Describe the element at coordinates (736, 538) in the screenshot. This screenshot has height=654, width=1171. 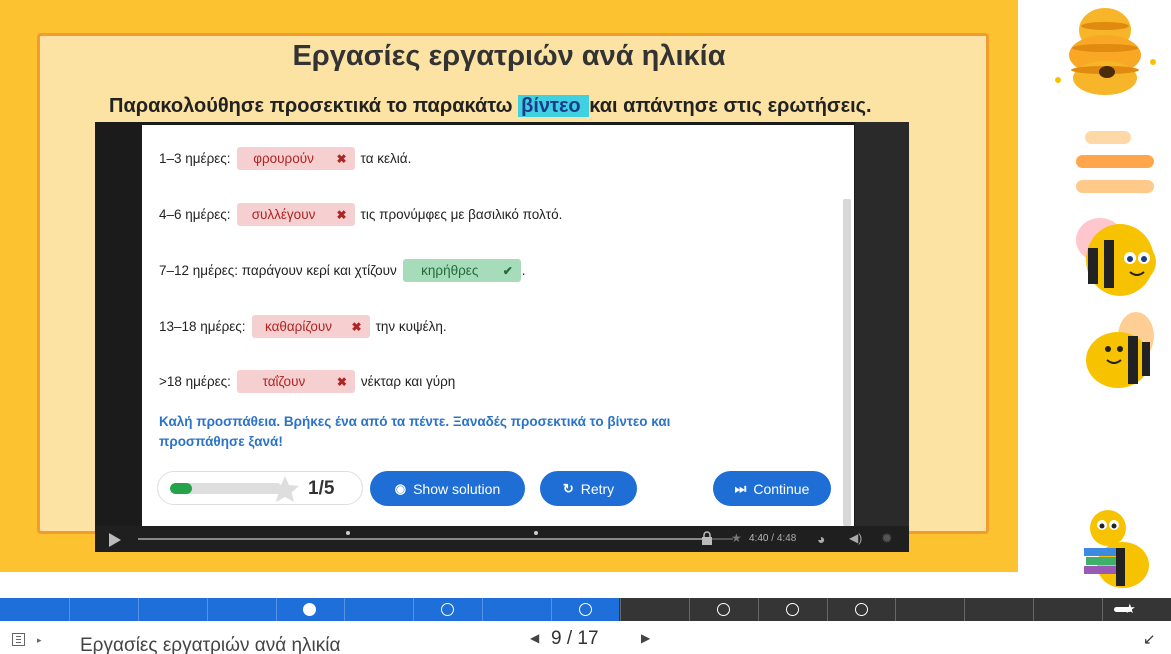
I see `bookmark-star-icon: ★` at that location.